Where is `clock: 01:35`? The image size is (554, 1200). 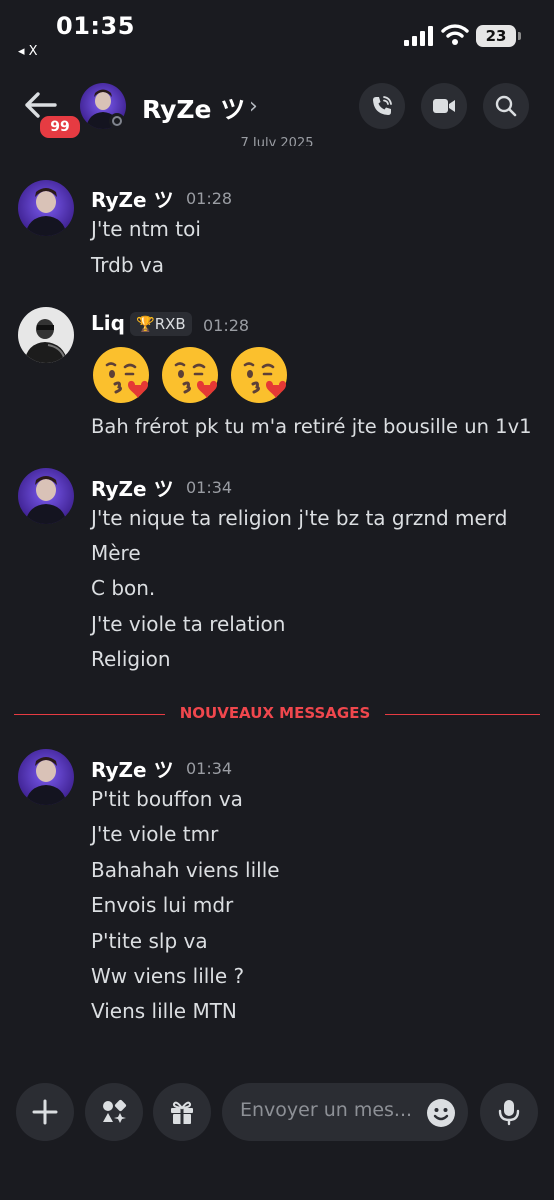 clock: 01:35 is located at coordinates (95, 26).